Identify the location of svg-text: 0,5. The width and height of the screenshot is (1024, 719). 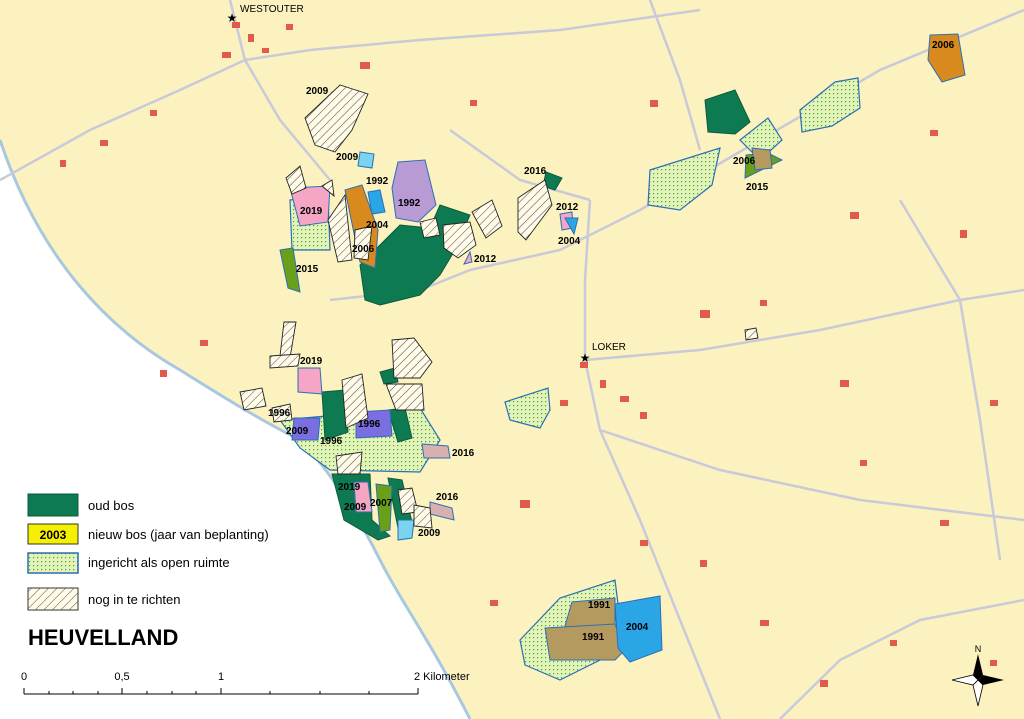
(121, 677).